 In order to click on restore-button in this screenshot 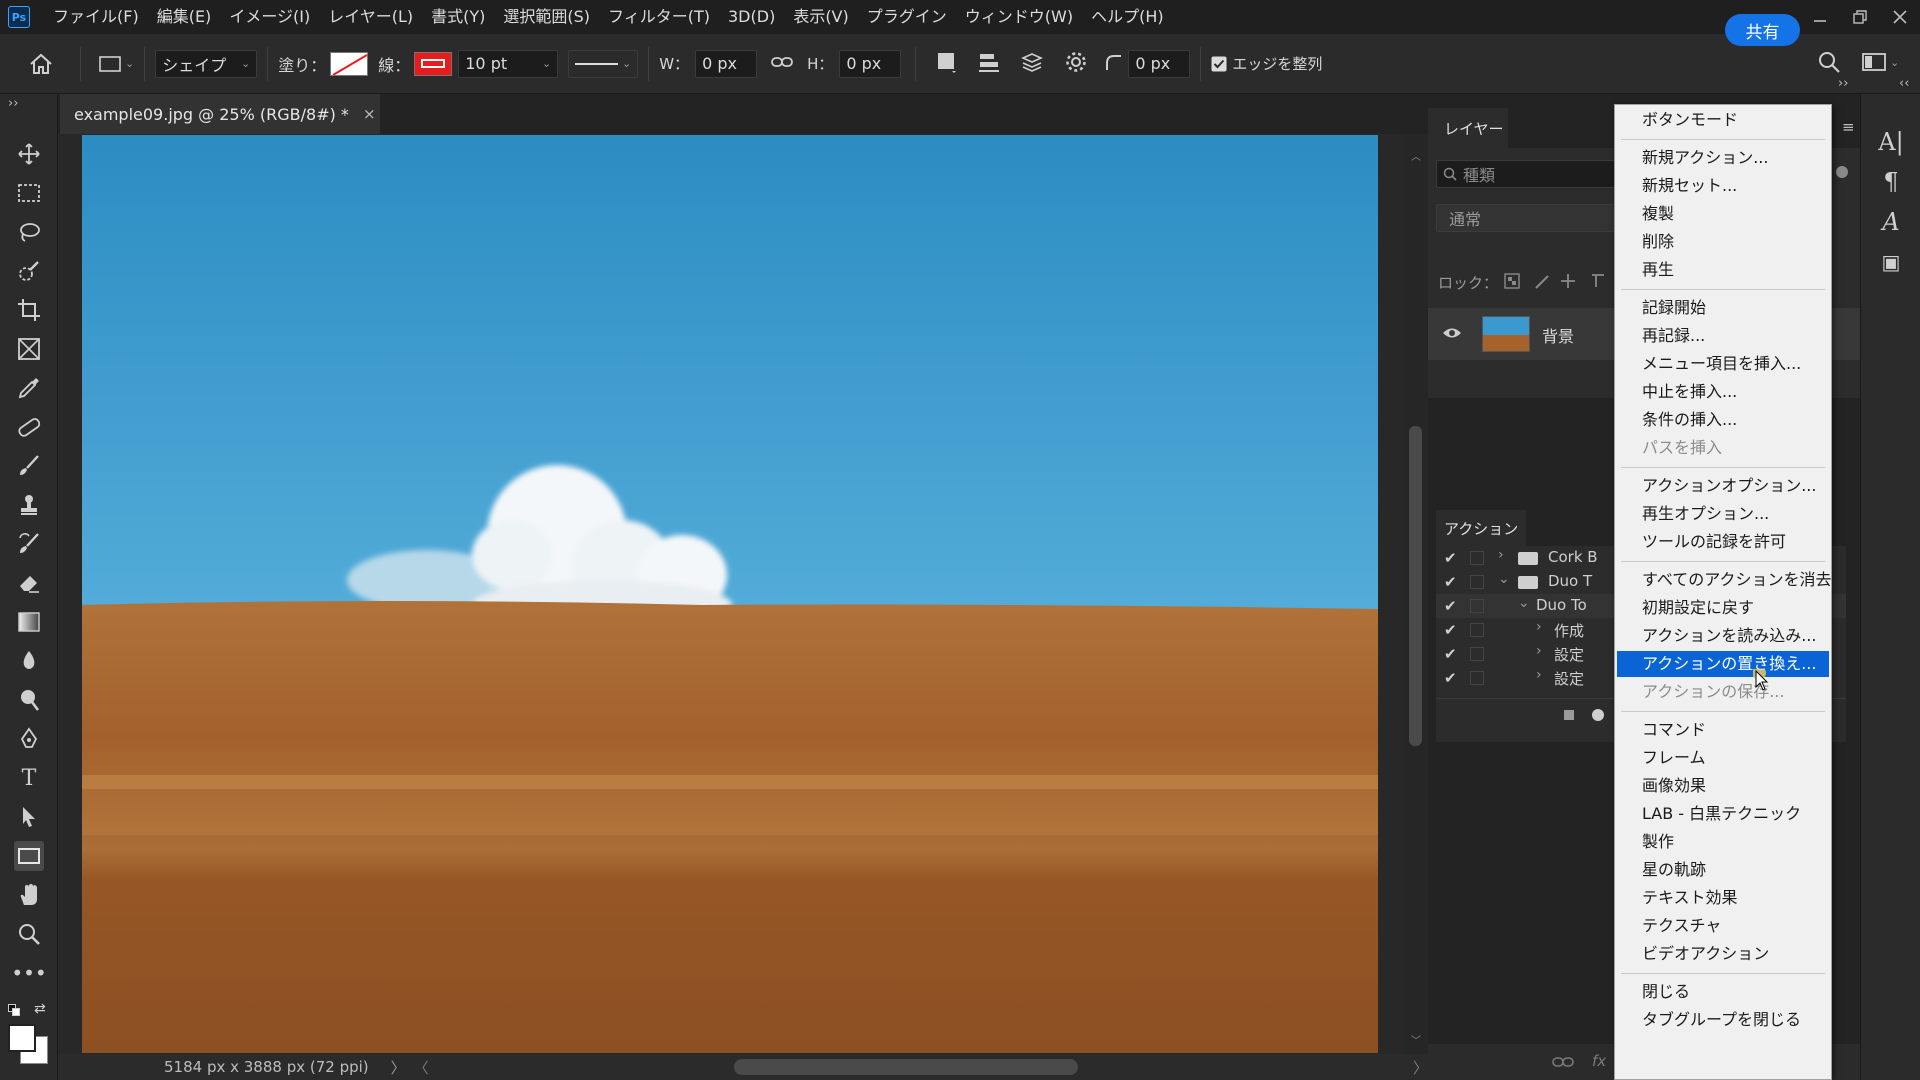, I will do `click(1860, 17)`.